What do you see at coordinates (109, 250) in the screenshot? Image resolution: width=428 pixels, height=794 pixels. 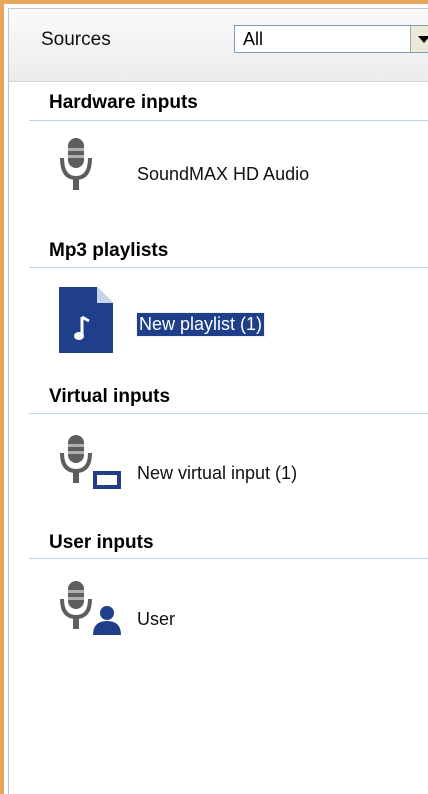 I see `section-title-mp3-playlists: Mp3 playlists` at bounding box center [109, 250].